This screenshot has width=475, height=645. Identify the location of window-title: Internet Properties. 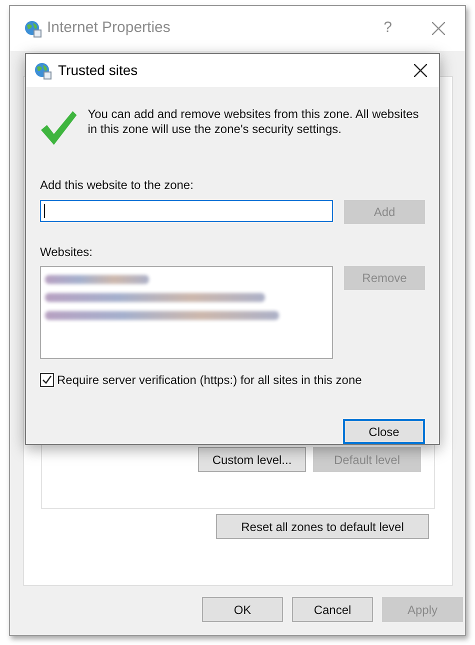
(108, 28).